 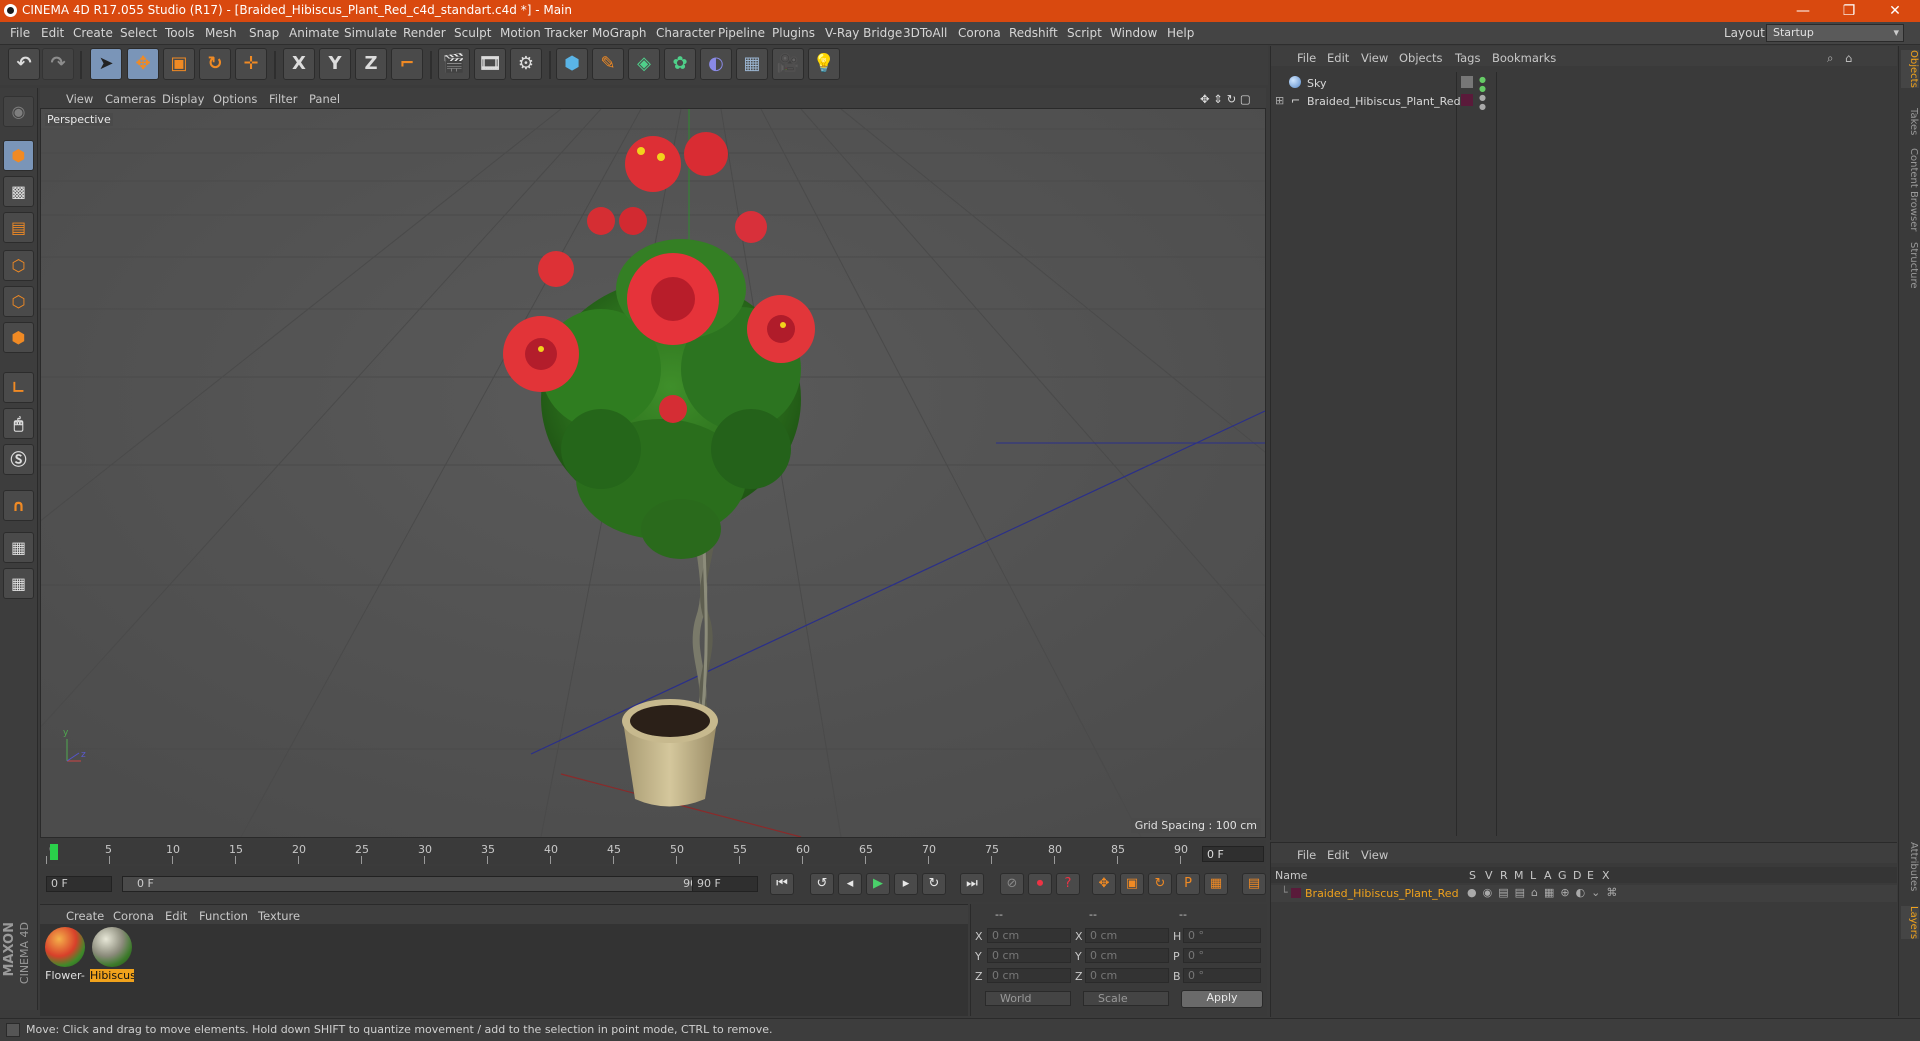 What do you see at coordinates (619, 33) in the screenshot?
I see `menu-mograph: MoGraph` at bounding box center [619, 33].